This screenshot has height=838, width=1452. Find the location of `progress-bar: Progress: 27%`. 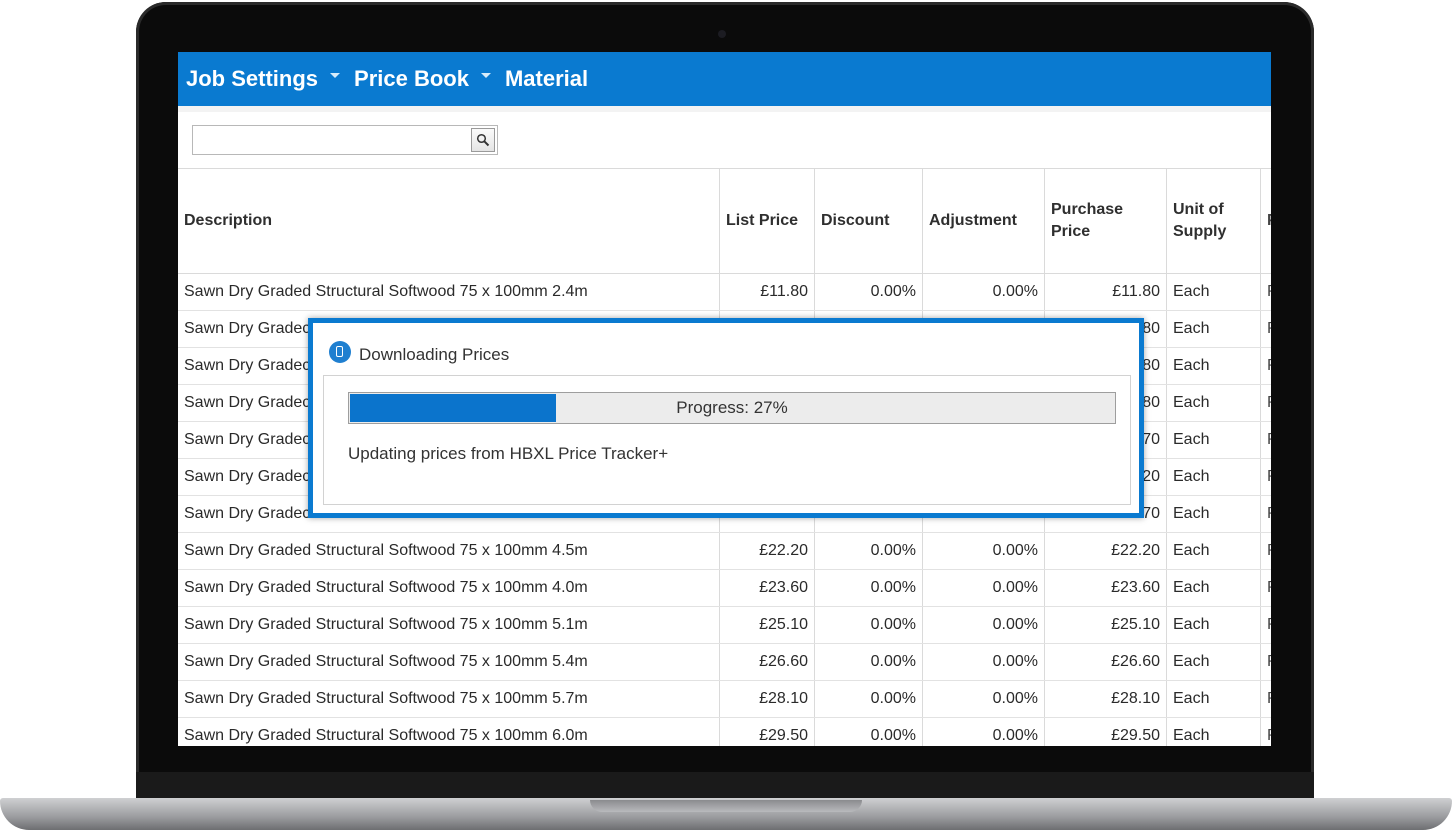

progress-bar: Progress: 27% is located at coordinates (732, 408).